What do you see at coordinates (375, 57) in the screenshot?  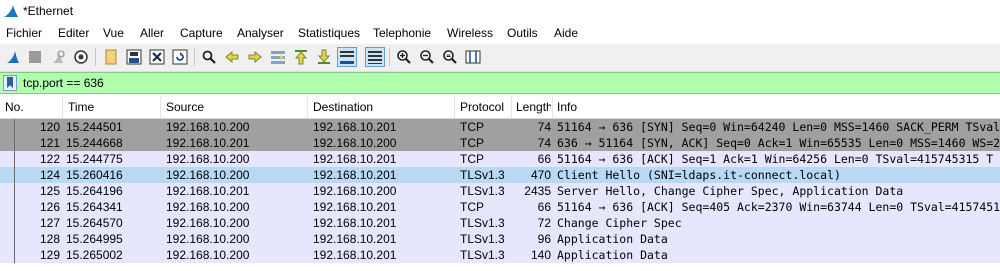 I see `colorize-icon` at bounding box center [375, 57].